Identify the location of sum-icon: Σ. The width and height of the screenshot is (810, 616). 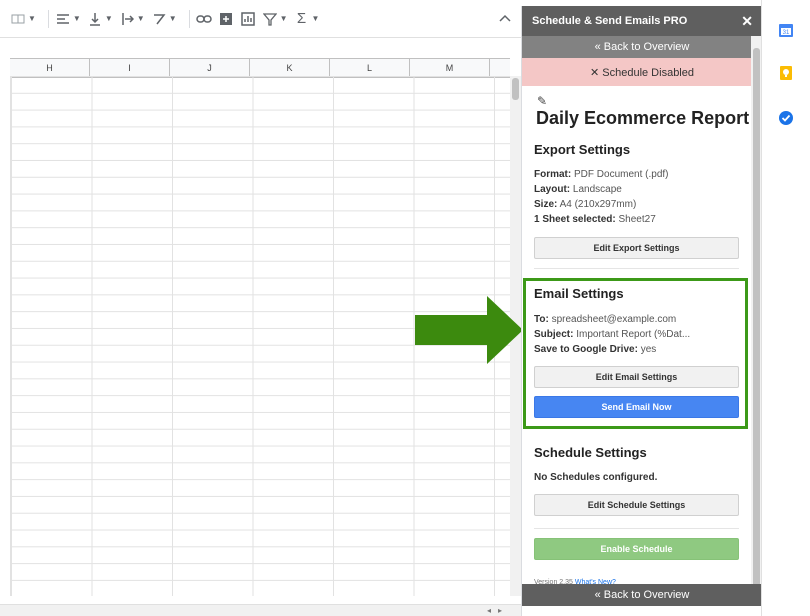
(301, 18).